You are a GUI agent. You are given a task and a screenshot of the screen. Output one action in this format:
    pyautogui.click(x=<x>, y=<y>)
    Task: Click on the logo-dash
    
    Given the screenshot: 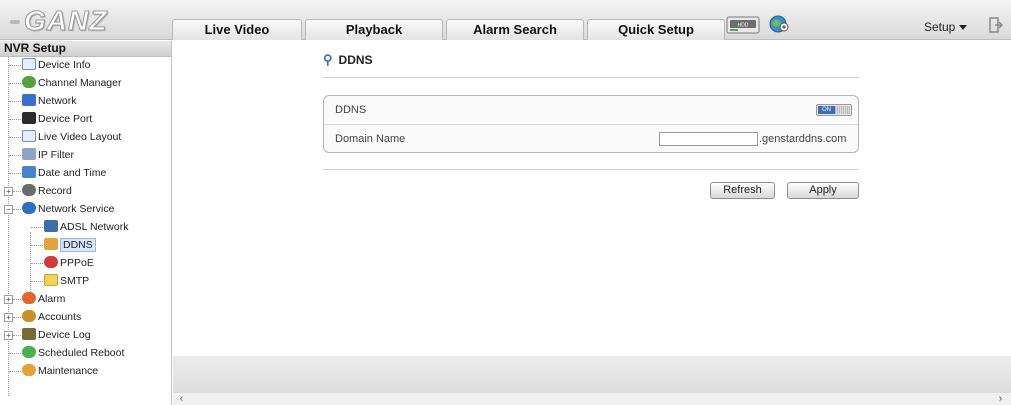 What is the action you would take?
    pyautogui.click(x=15, y=22)
    